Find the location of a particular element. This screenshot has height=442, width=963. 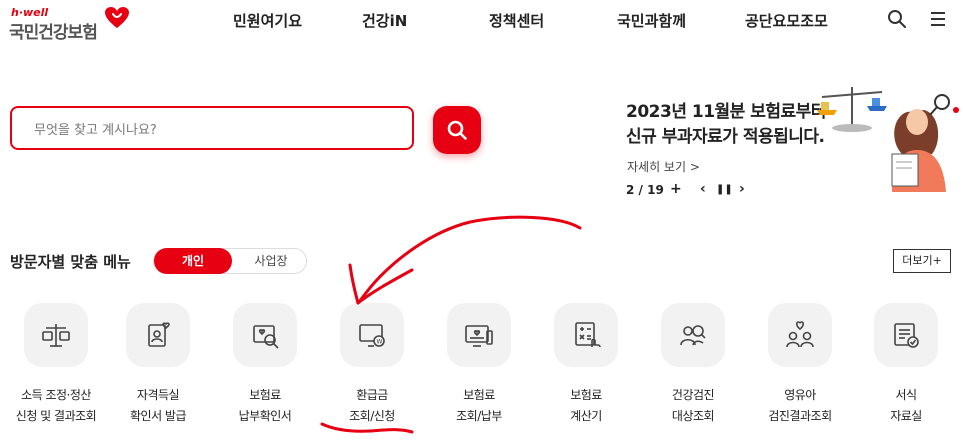

menu-label-line1: 영유아 is located at coordinates (800, 395).